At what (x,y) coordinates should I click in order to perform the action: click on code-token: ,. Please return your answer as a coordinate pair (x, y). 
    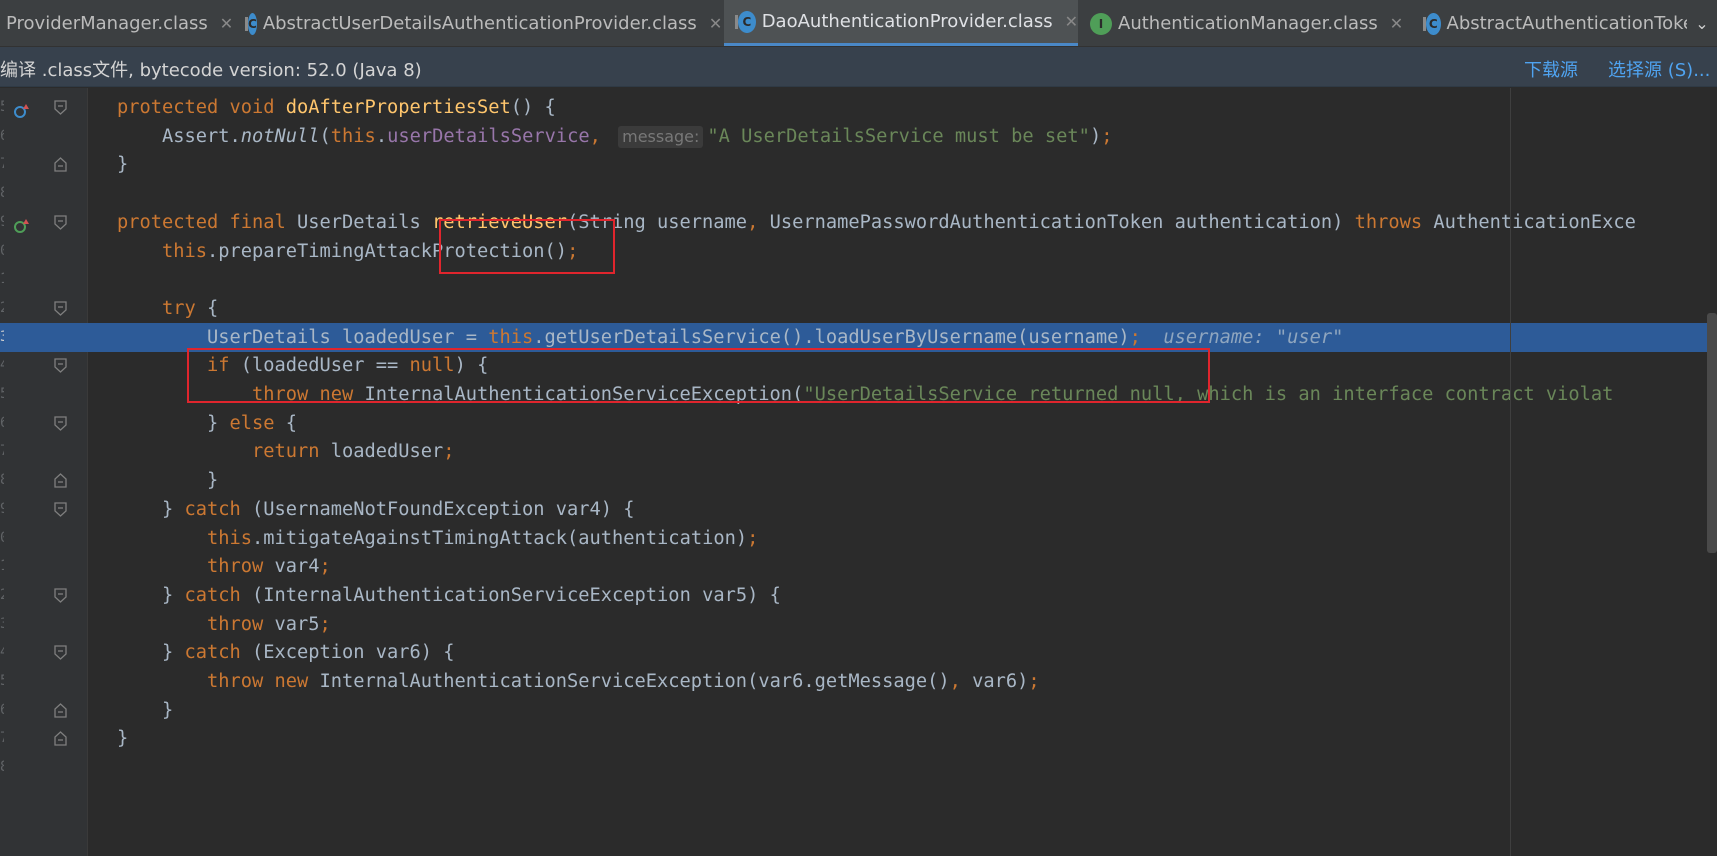
    Looking at the image, I should click on (961, 681).